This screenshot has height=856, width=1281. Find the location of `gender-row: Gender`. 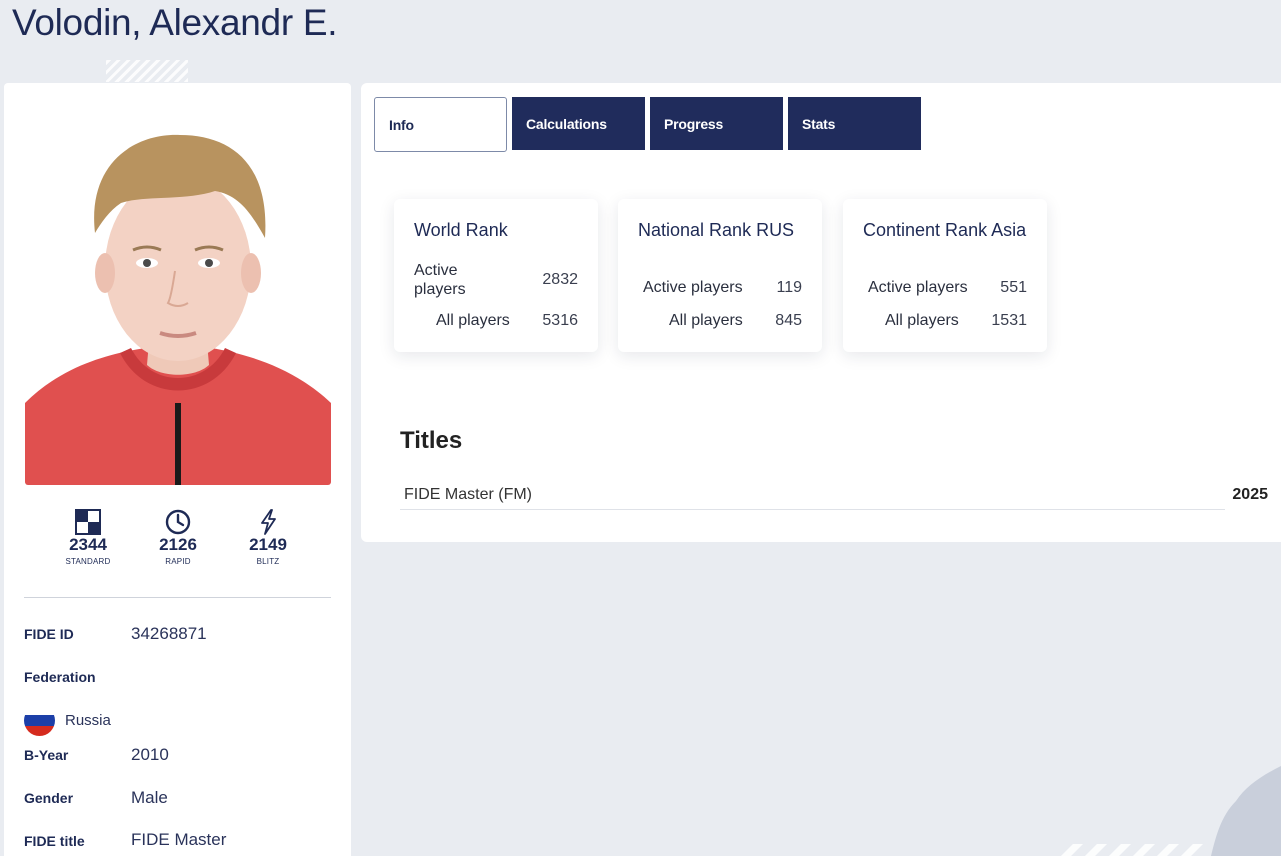

gender-row: Gender is located at coordinates (48, 799).